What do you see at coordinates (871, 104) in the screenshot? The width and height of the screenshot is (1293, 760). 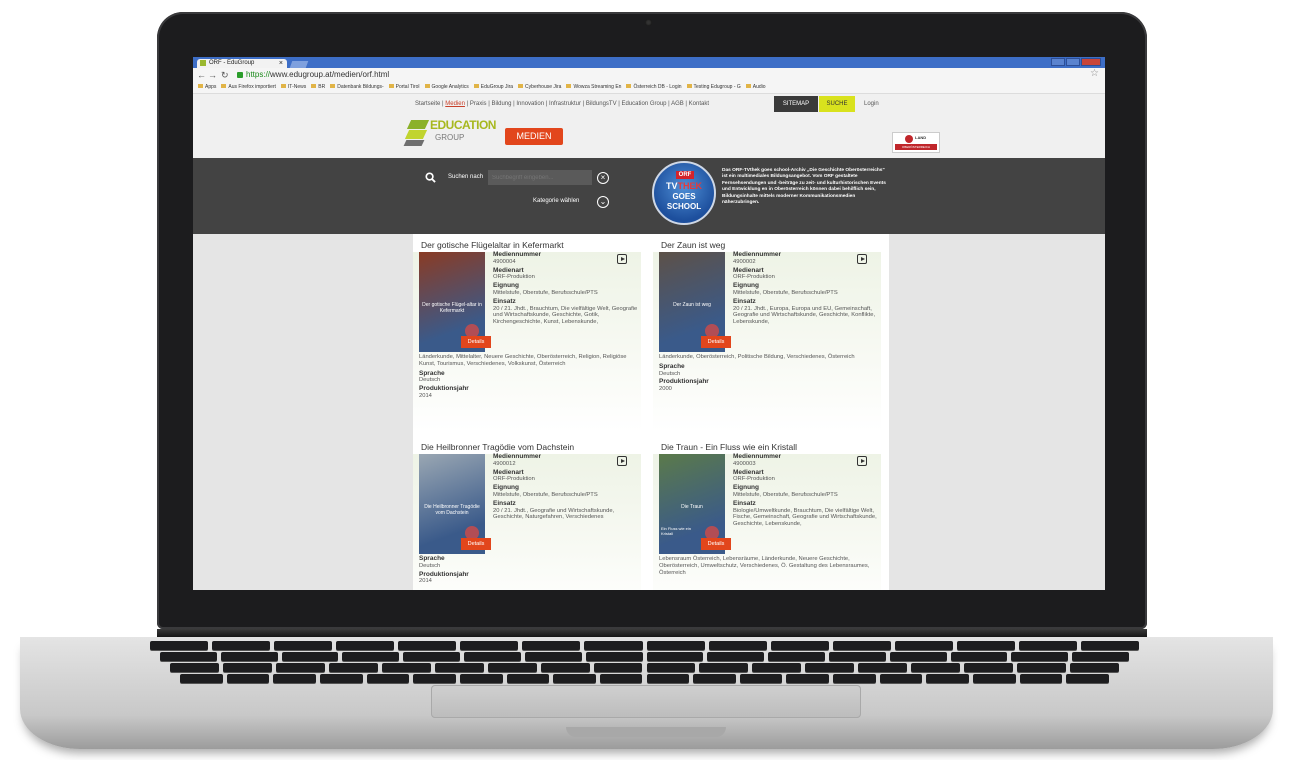 I see `login-link: Login` at bounding box center [871, 104].